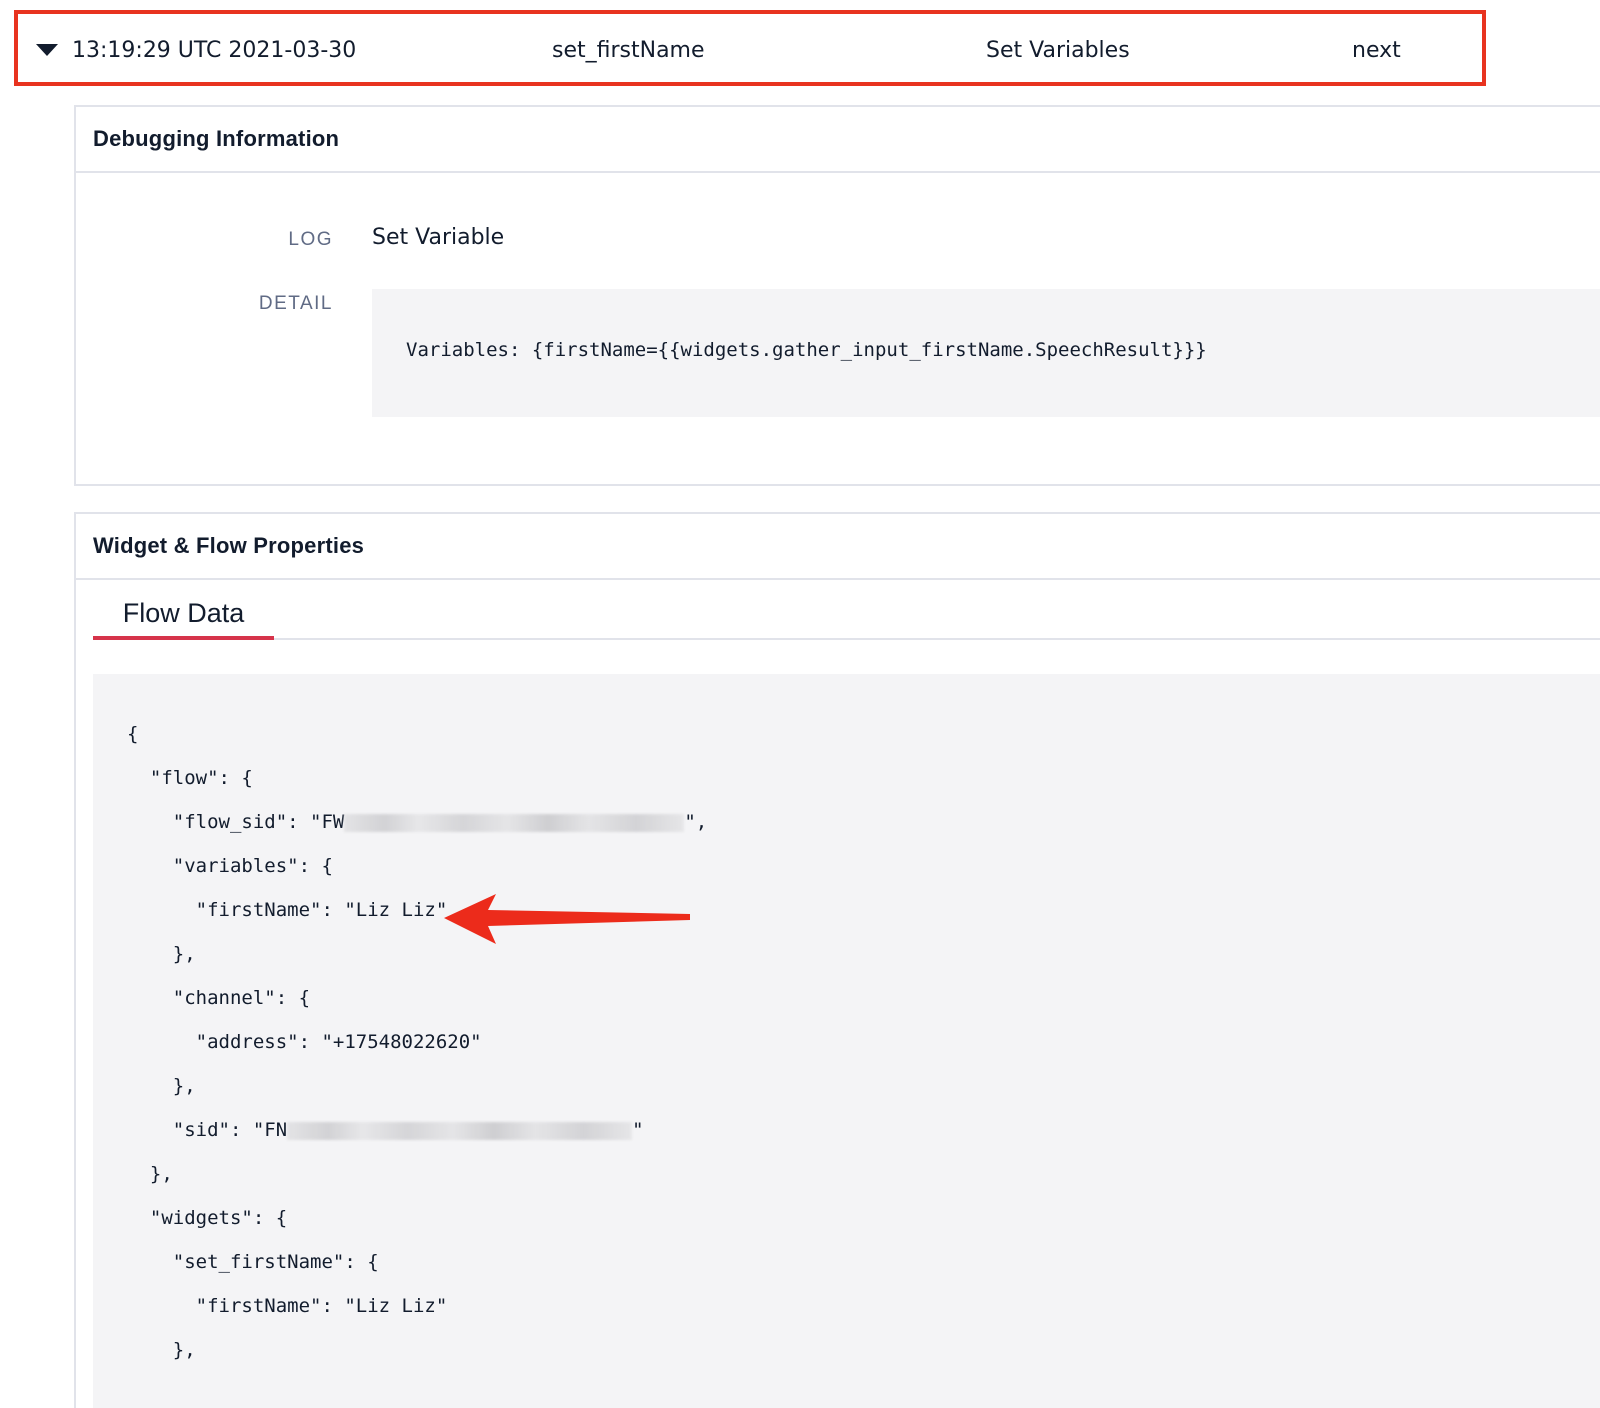  What do you see at coordinates (1058, 50) in the screenshot?
I see `step-widget-type: Set Variables` at bounding box center [1058, 50].